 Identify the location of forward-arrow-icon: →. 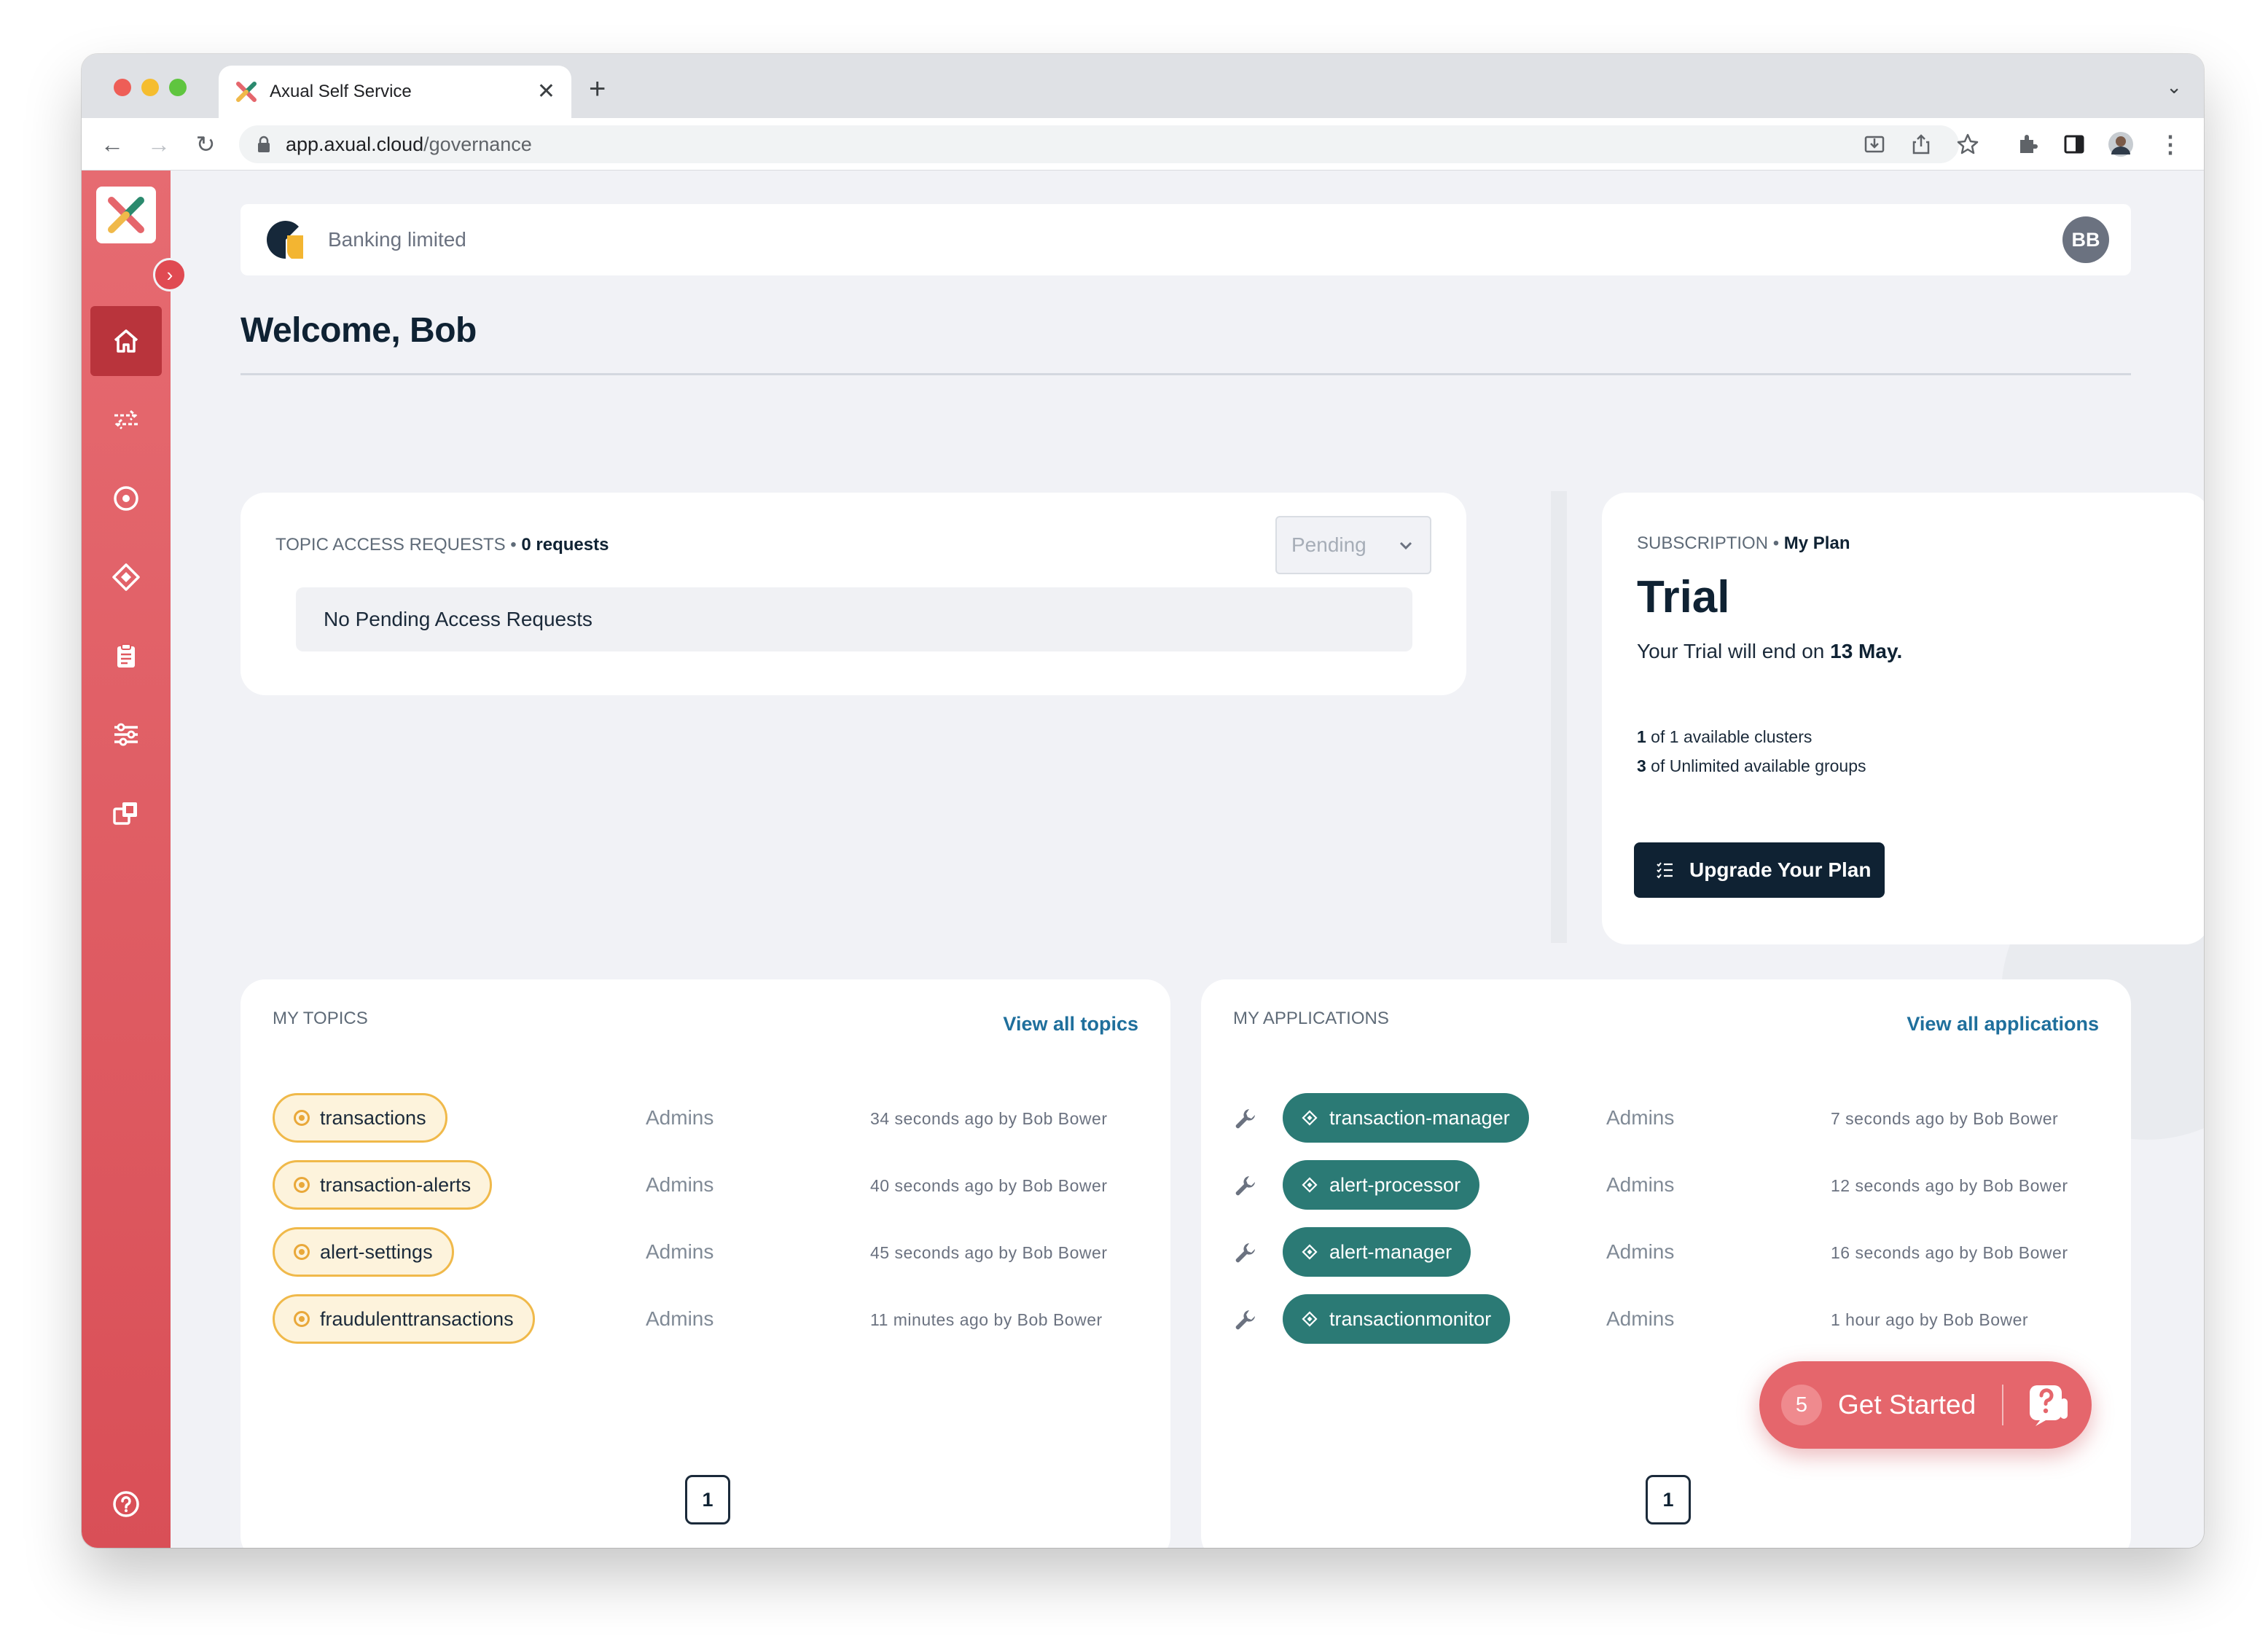
(159, 144).